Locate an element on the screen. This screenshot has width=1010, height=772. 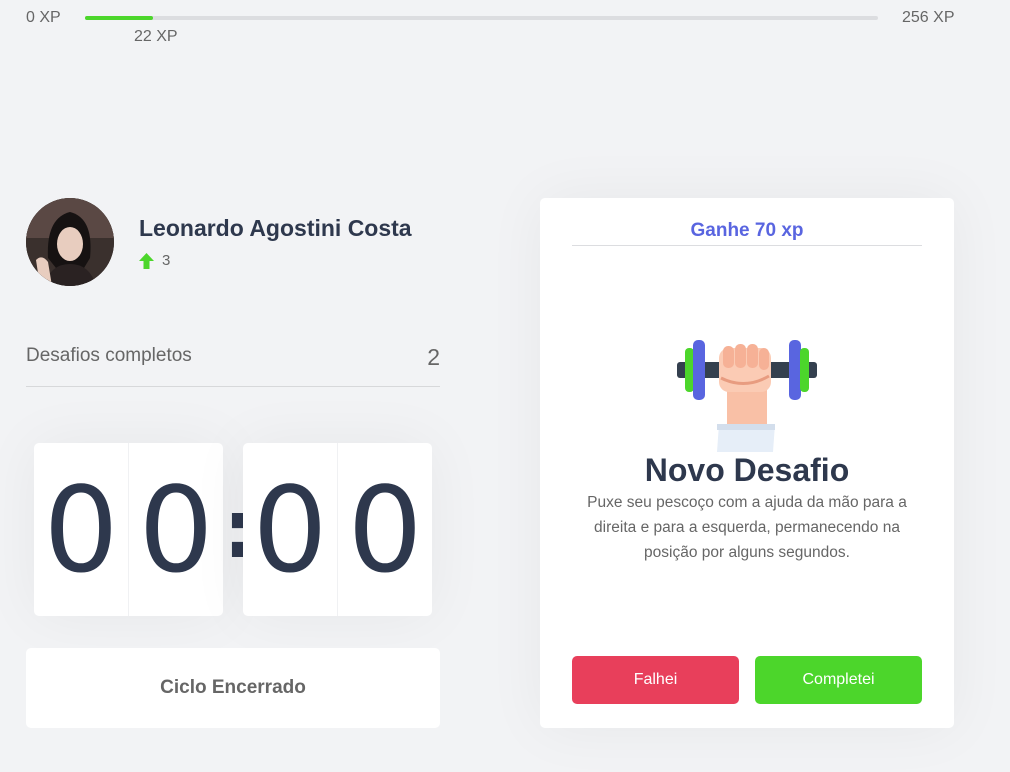
xp-min-label: 0 XP is located at coordinates (43, 17).